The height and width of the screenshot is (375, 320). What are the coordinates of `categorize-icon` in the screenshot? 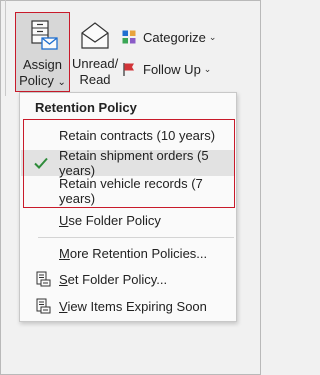 It's located at (129, 37).